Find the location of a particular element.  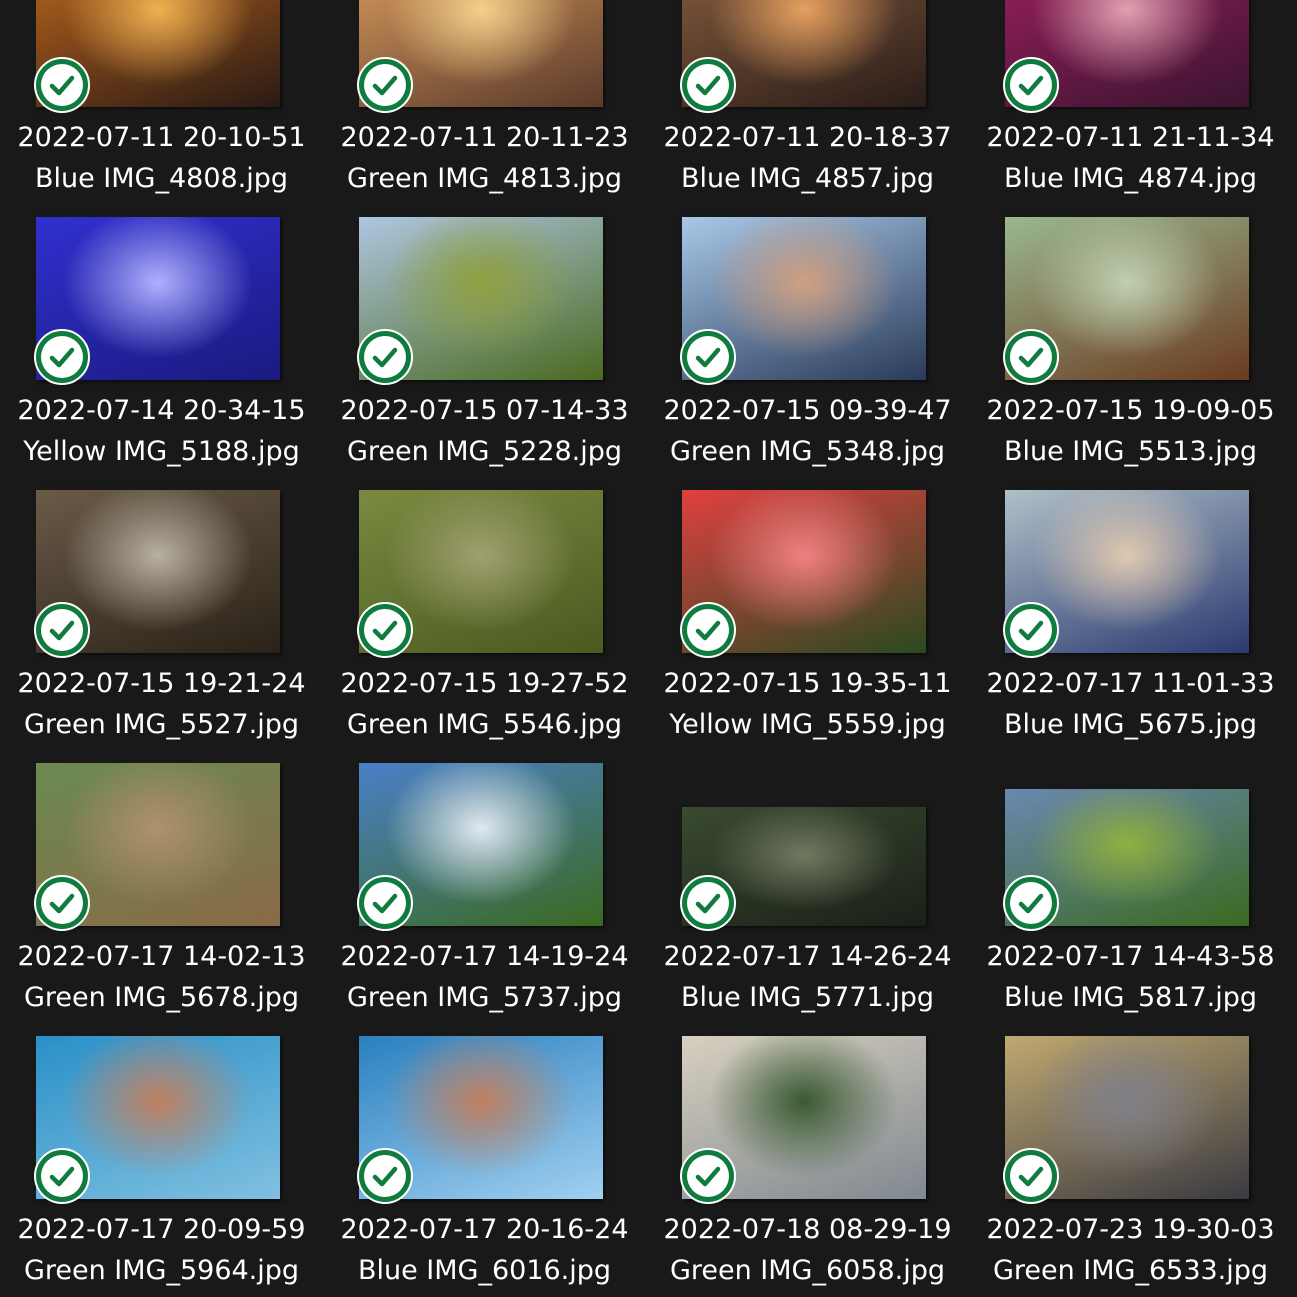

photo-filename-label: 2022-07-17 14-43-58 Blue IMG_5817.jpg is located at coordinates (1130, 977).